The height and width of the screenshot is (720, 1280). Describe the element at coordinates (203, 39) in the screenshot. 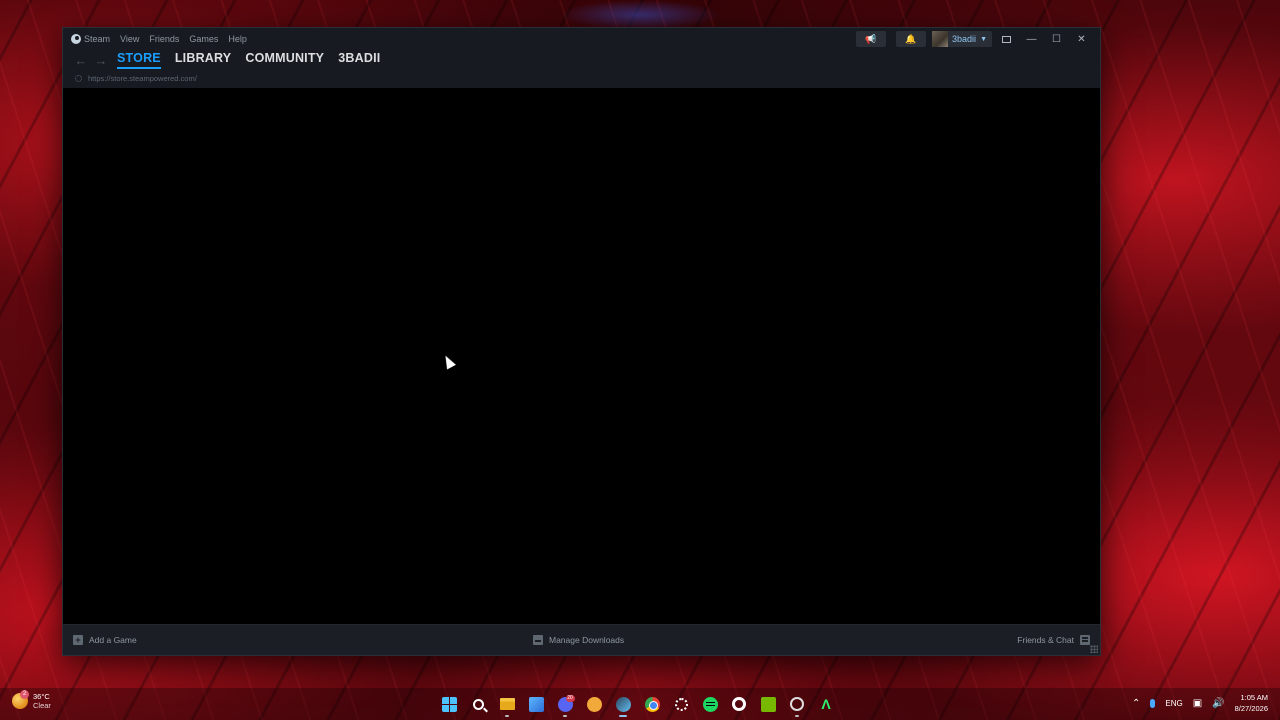

I see `menu-games: Games` at that location.